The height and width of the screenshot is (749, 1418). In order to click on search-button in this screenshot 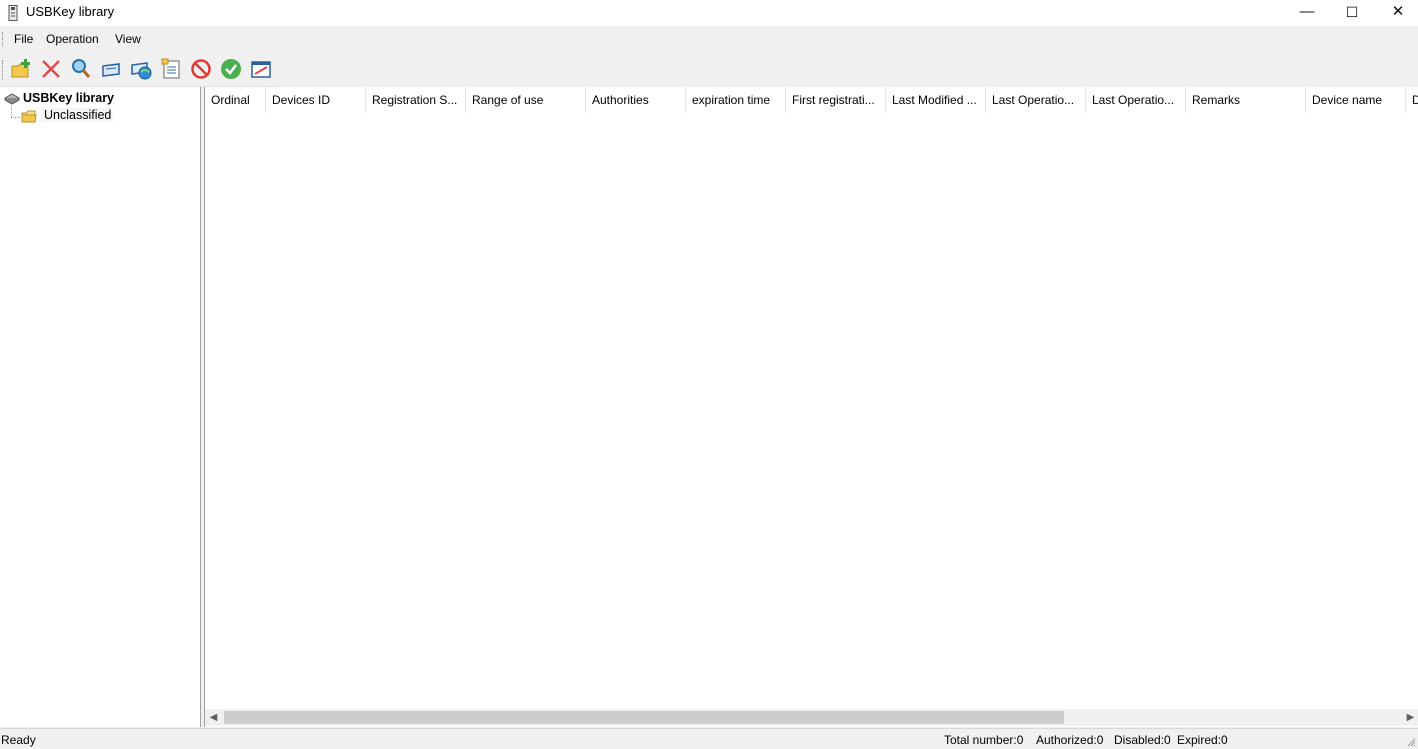, I will do `click(81, 69)`.